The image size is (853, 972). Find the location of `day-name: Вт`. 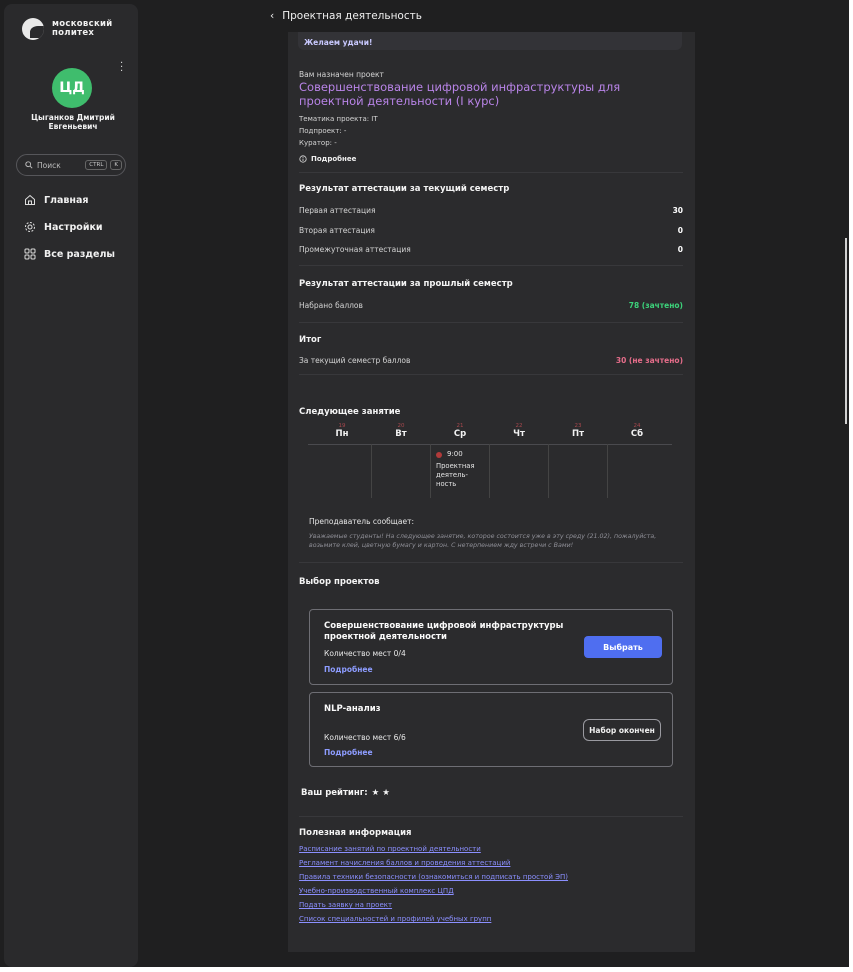

day-name: Вт is located at coordinates (401, 434).